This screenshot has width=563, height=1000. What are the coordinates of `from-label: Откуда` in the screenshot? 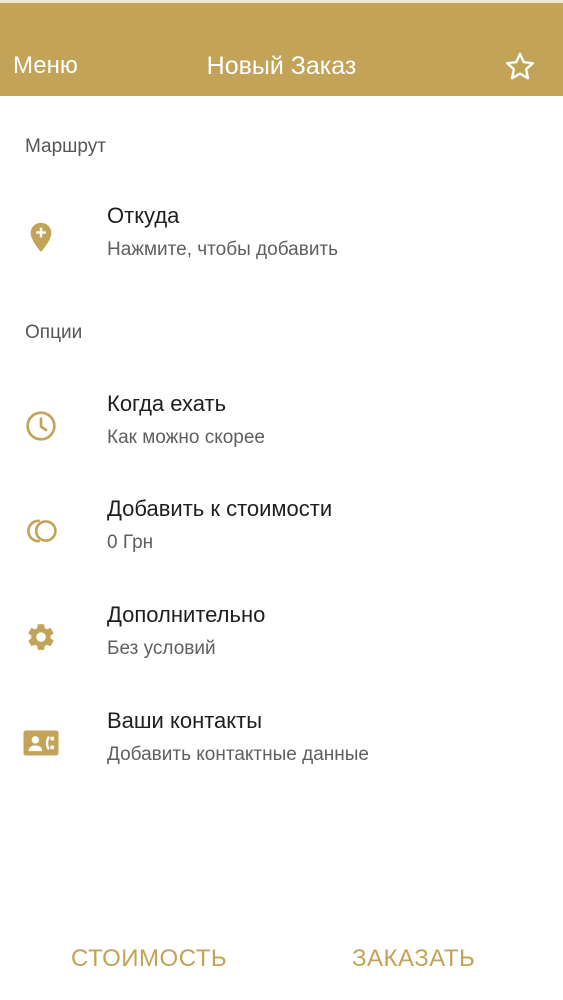 It's located at (143, 215).